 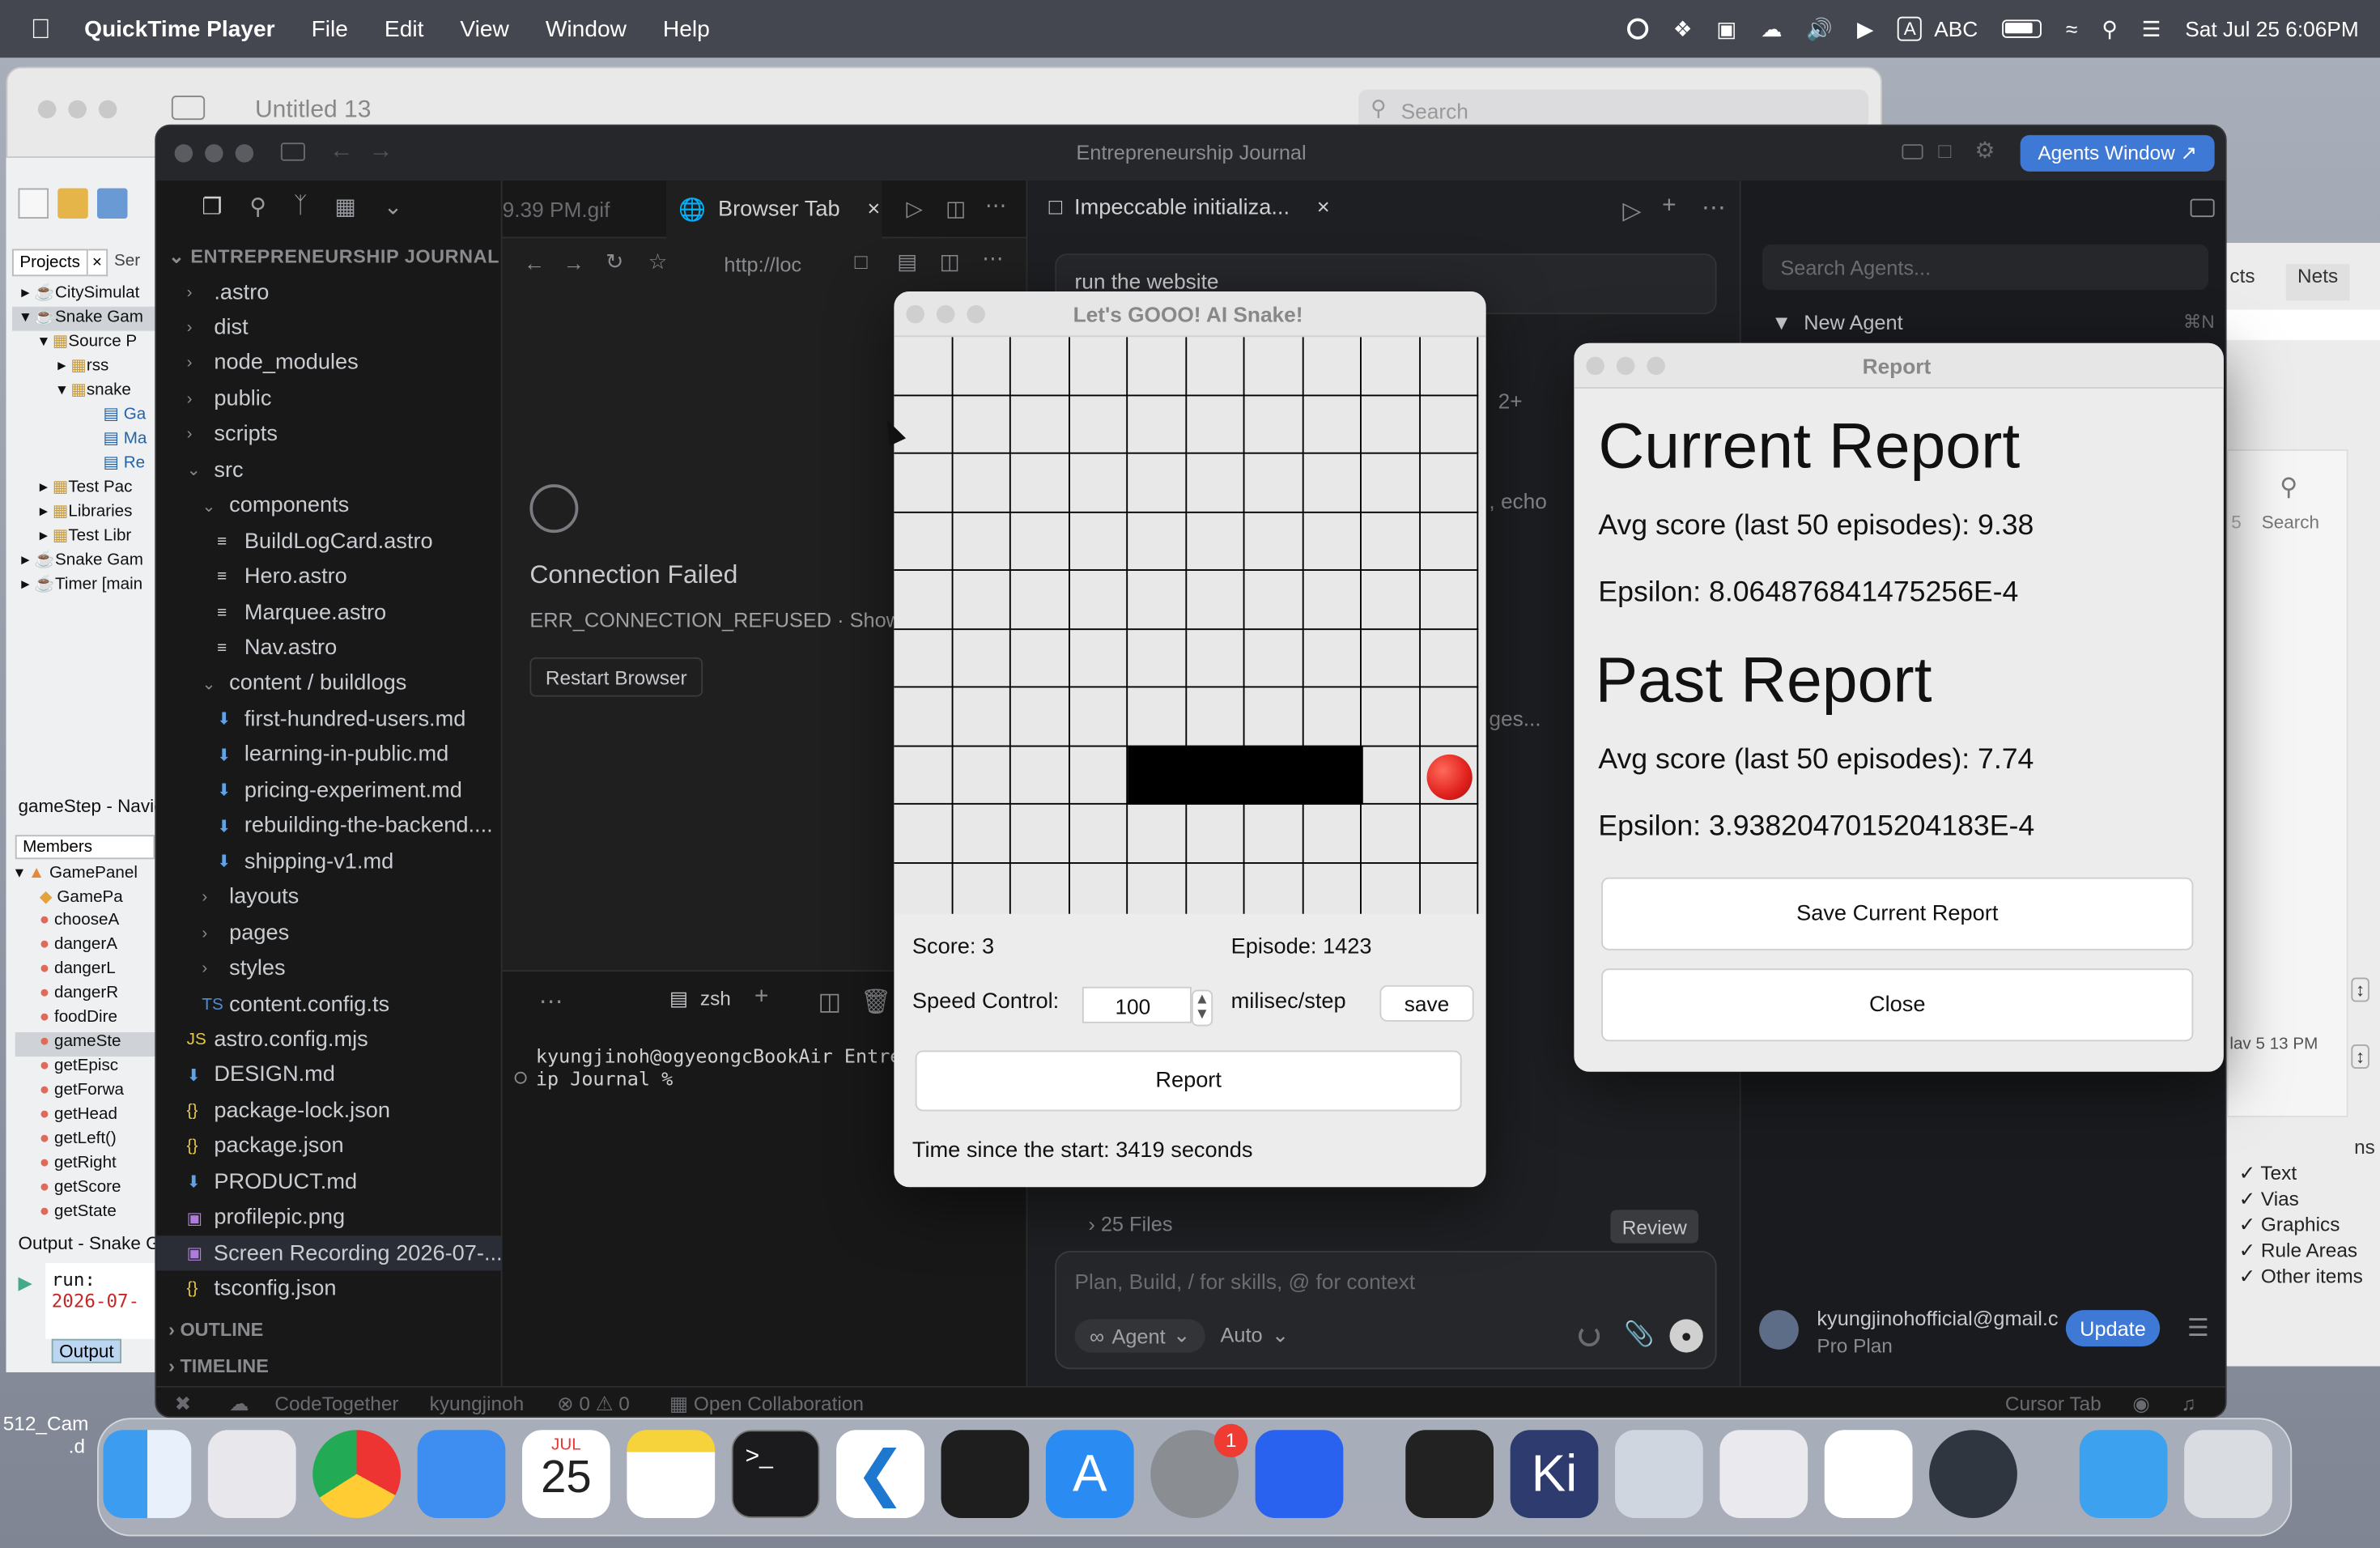 What do you see at coordinates (2141, 1404) in the screenshot?
I see `eye-off-icon: ◉` at bounding box center [2141, 1404].